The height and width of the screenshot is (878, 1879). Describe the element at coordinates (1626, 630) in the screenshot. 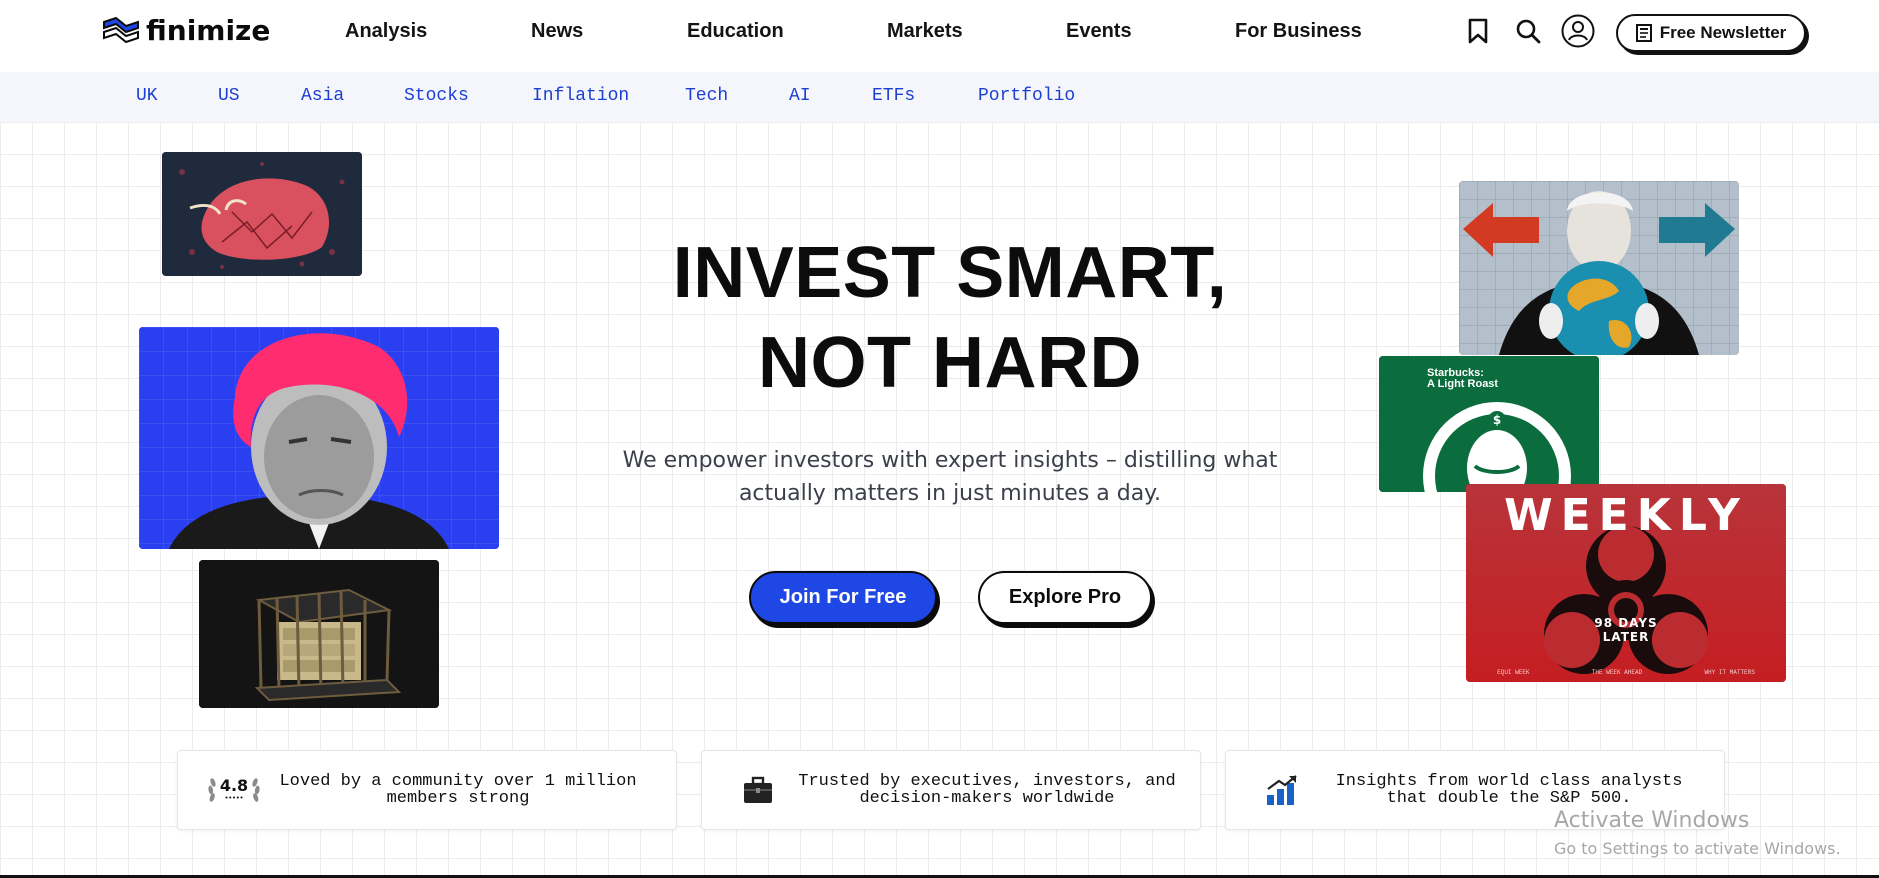

I see `weekly-subtitle: 98 DAYS LATER` at that location.